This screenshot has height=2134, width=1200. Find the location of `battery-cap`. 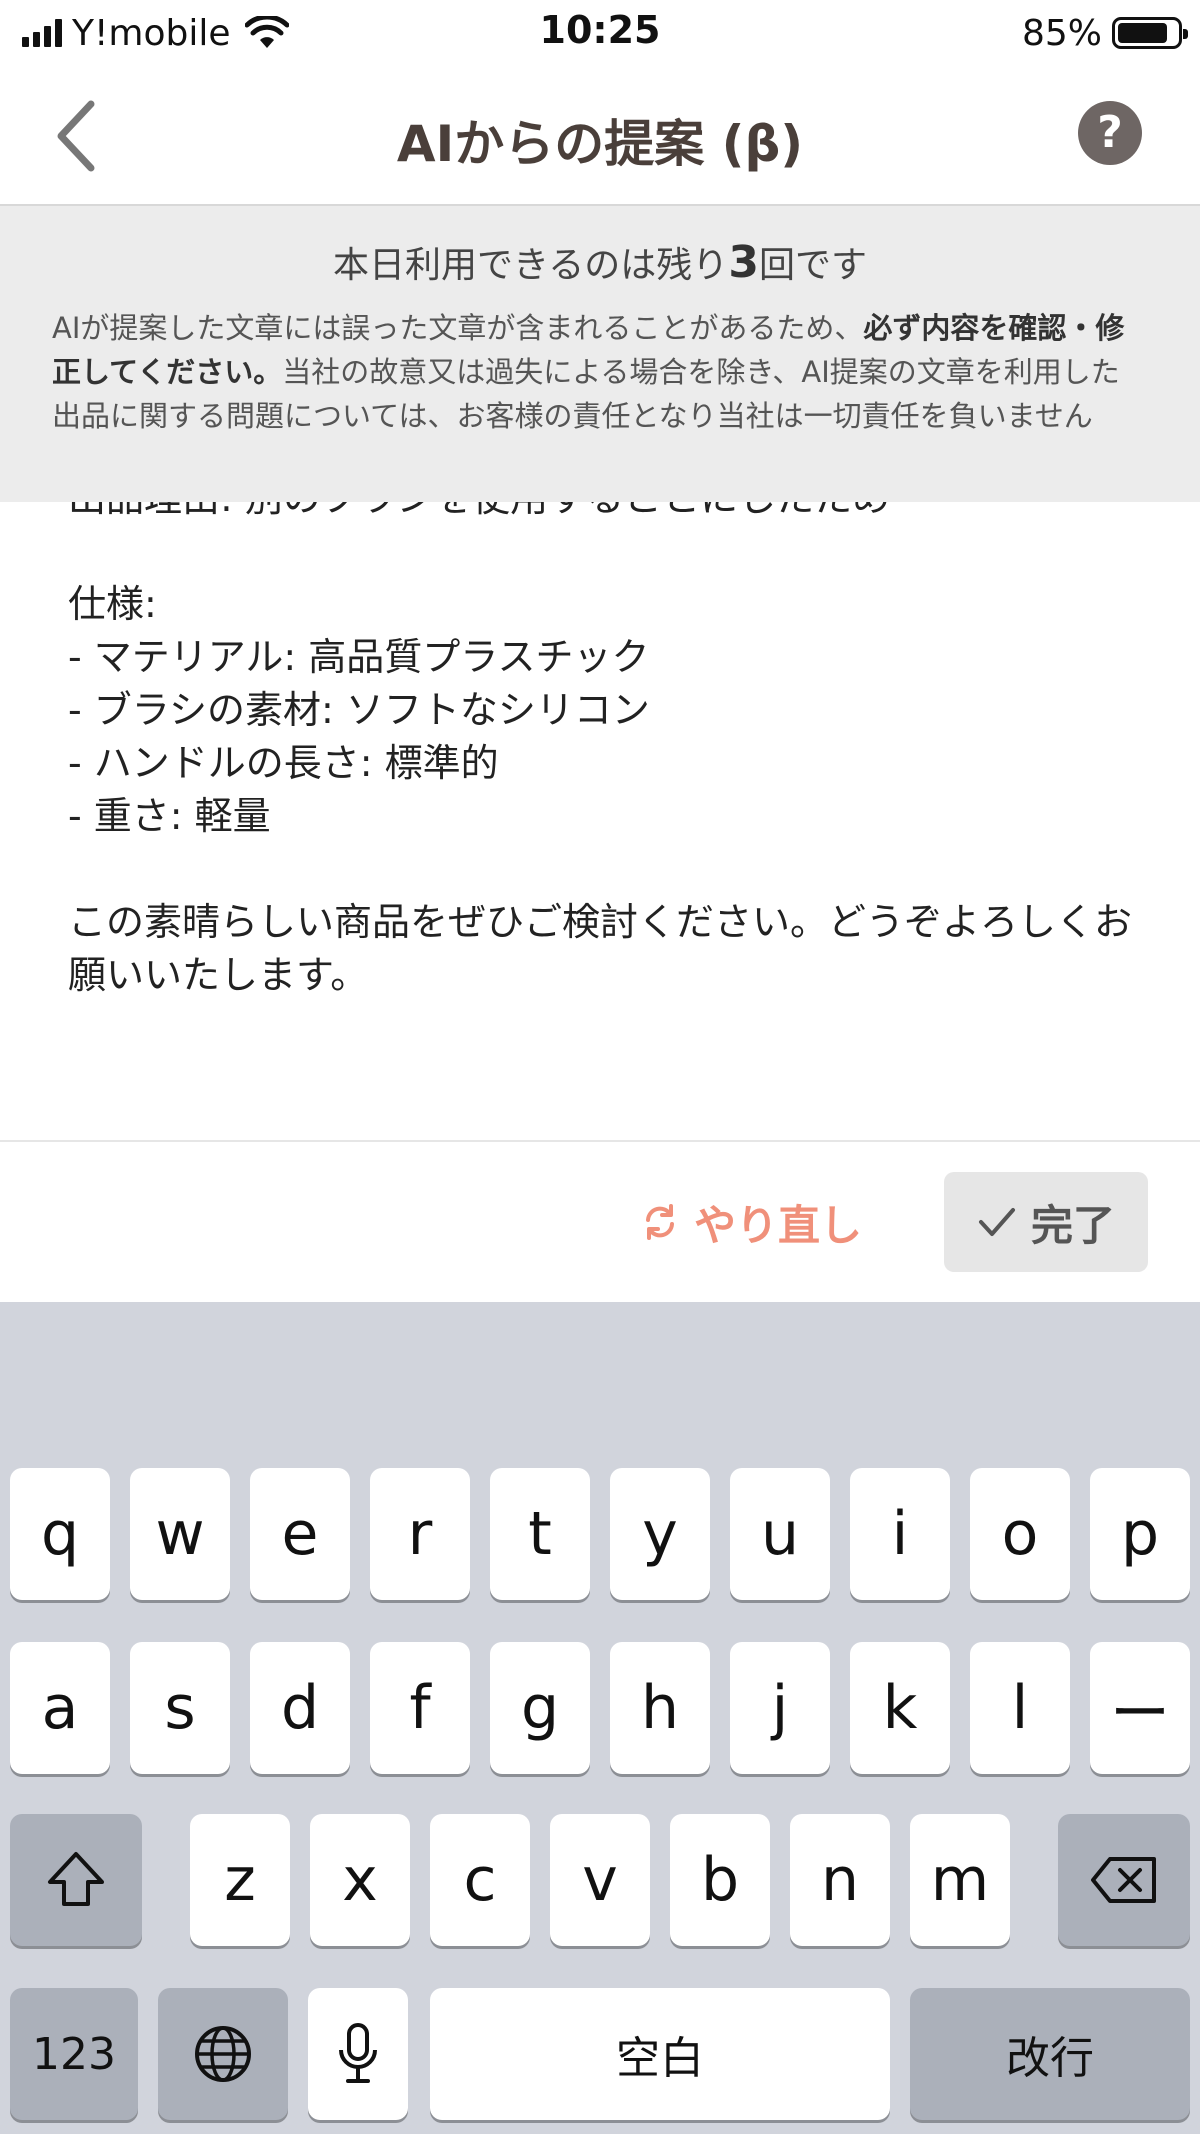

battery-cap is located at coordinates (1185, 34).